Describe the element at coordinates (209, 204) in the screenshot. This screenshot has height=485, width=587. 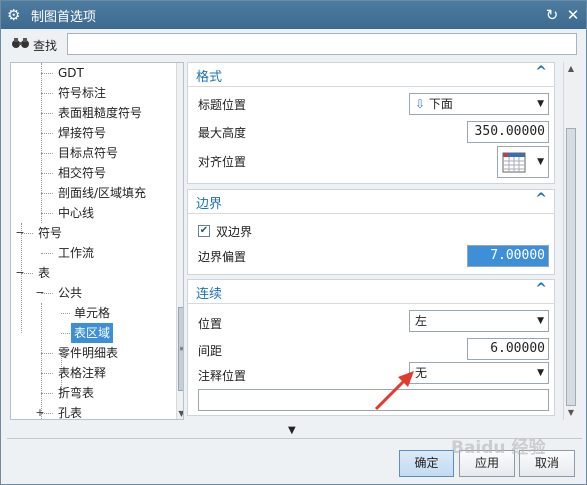
I see `border-title: 边界` at that location.